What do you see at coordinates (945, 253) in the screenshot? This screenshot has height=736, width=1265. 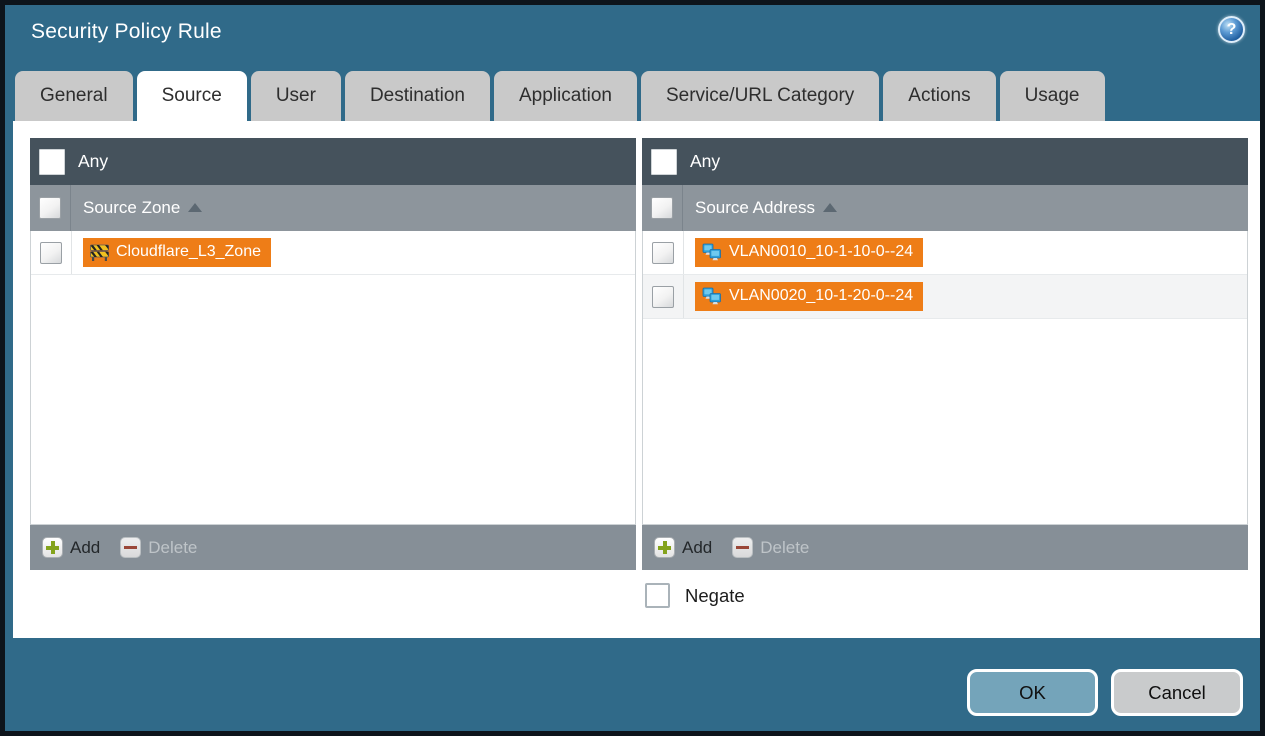 I see `table-row: VLAN0010_10-1-10-0--24` at bounding box center [945, 253].